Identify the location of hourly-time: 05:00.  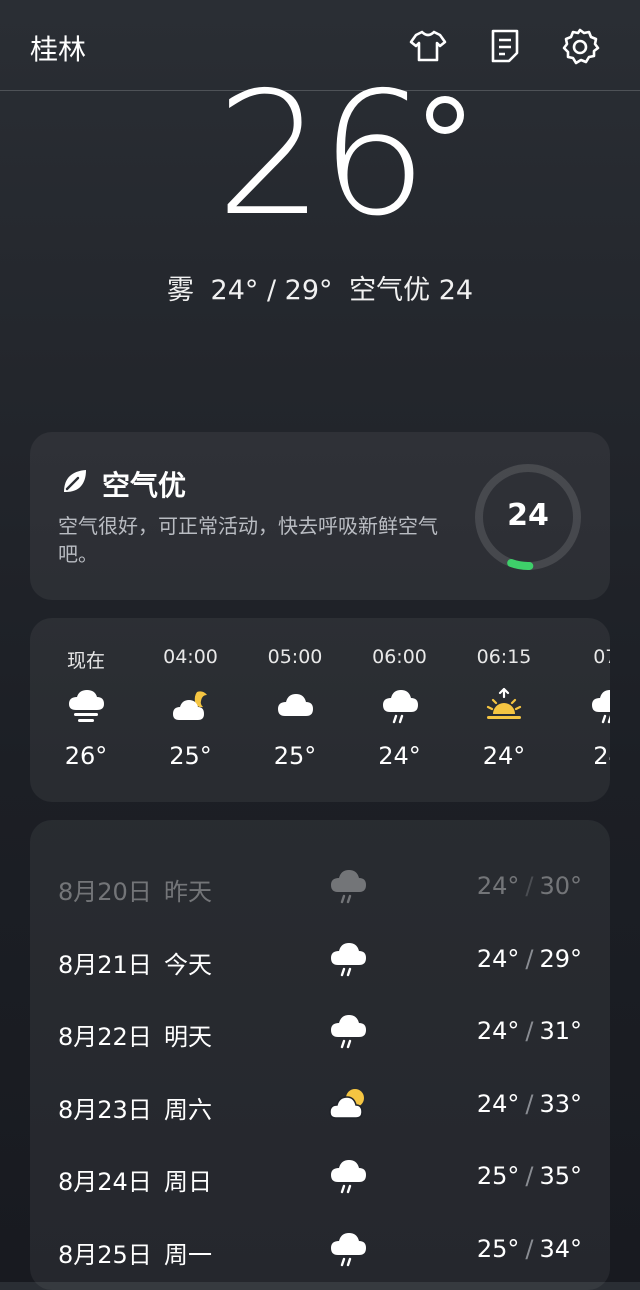
(295, 657).